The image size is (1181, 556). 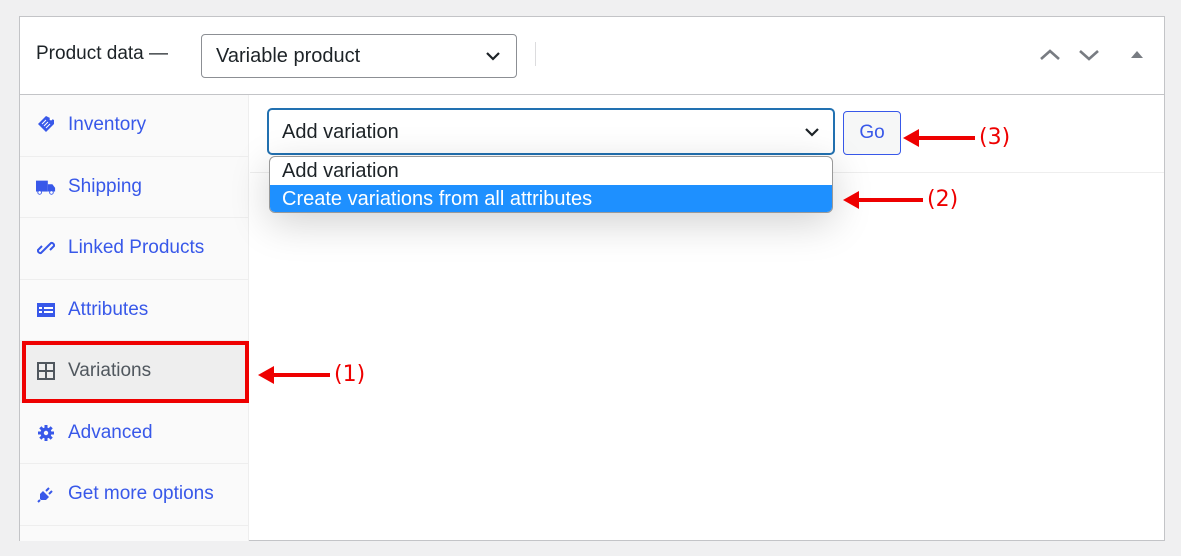 I want to click on move-up-button, so click(x=1050, y=55).